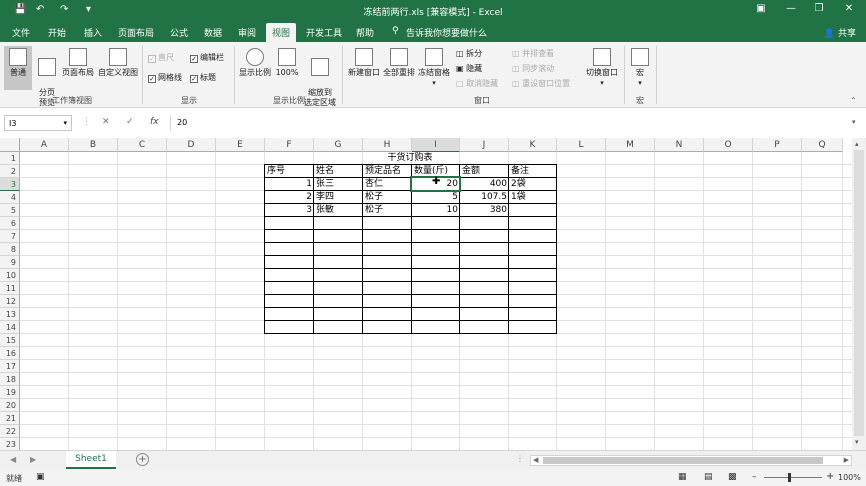  I want to click on row-header-1: 1, so click(10, 158).